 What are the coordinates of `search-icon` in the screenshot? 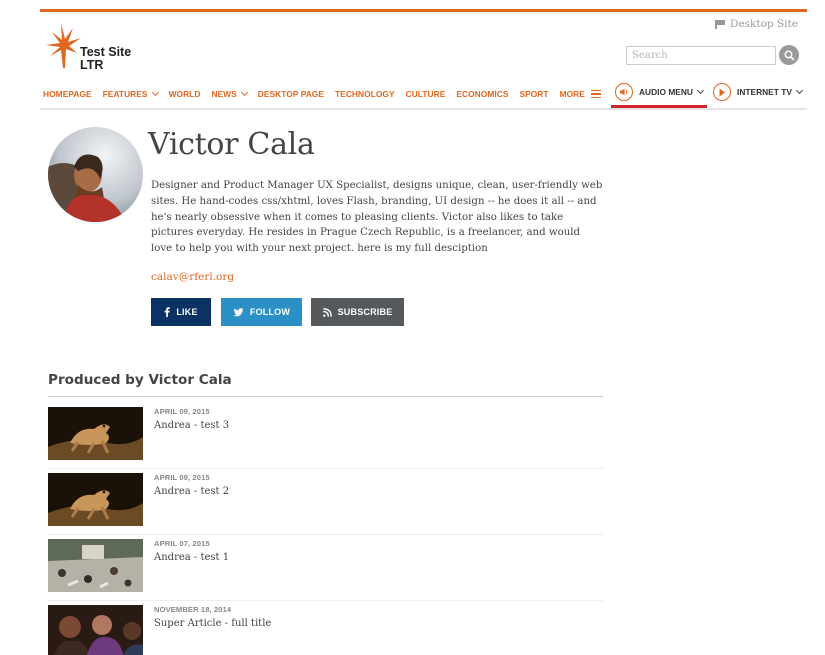 It's located at (789, 55).